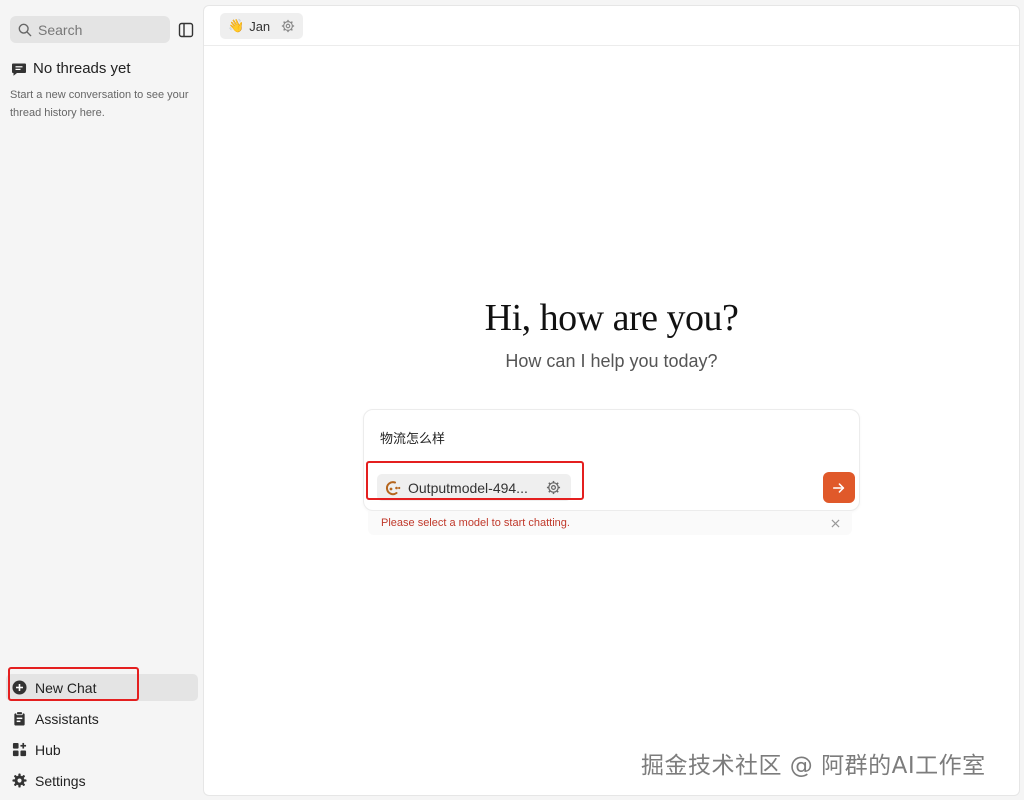 This screenshot has width=1024, height=800. I want to click on hub-label: Hub, so click(48, 749).